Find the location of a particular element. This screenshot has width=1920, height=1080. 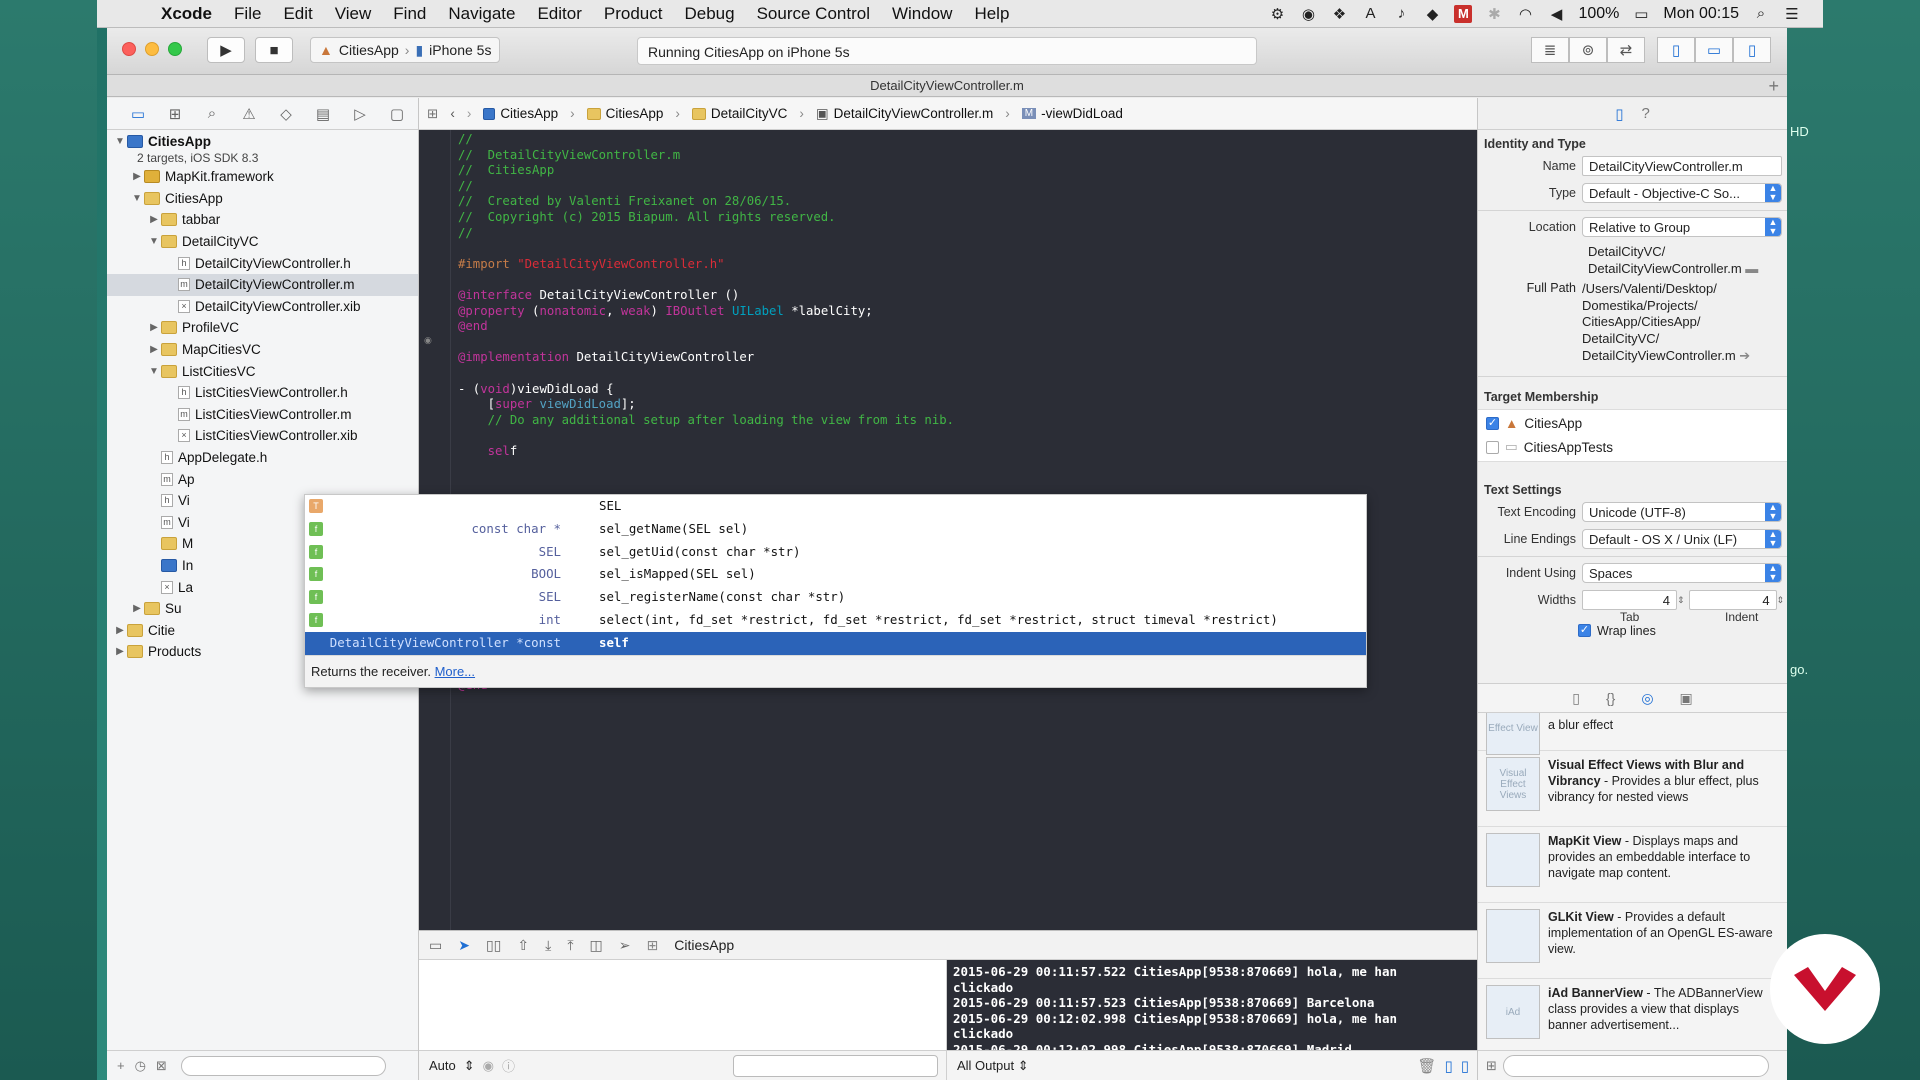

media-library-icon: ▣ is located at coordinates (1686, 698).